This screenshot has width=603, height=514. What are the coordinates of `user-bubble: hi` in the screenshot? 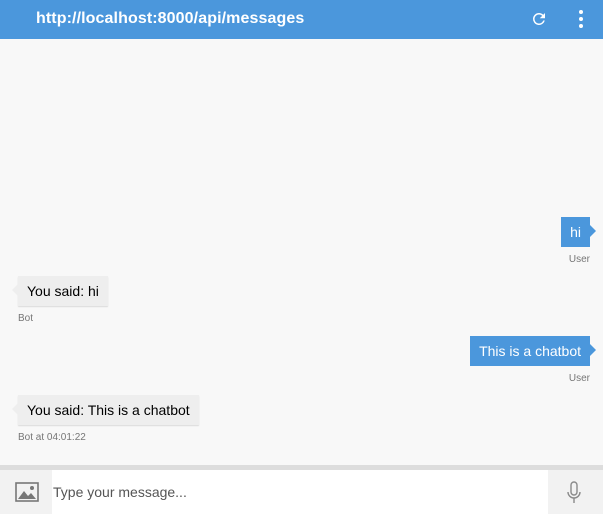 It's located at (578, 232).